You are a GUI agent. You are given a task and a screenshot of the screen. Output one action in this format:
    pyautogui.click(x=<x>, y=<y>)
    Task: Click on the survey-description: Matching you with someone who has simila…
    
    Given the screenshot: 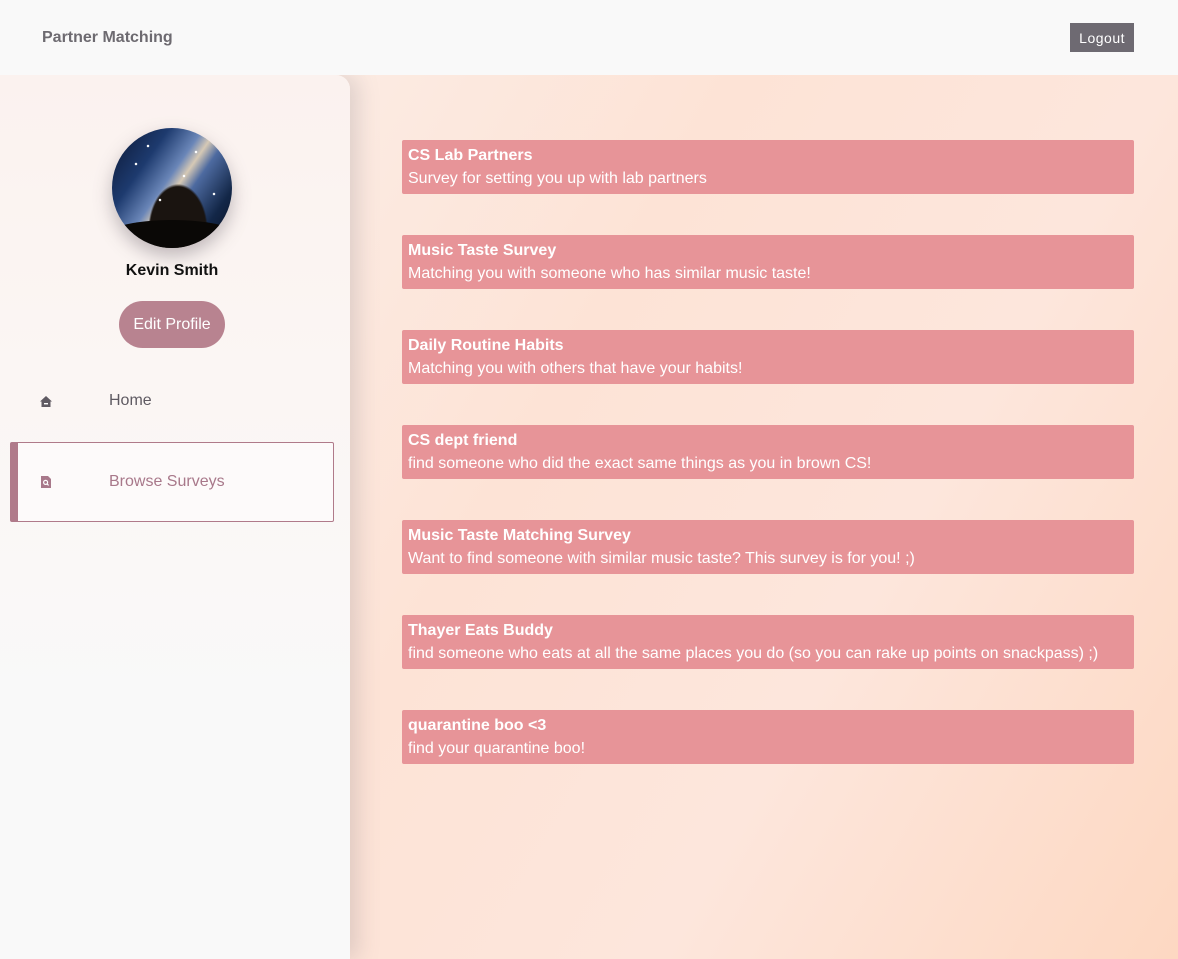 What is the action you would take?
    pyautogui.click(x=609, y=273)
    